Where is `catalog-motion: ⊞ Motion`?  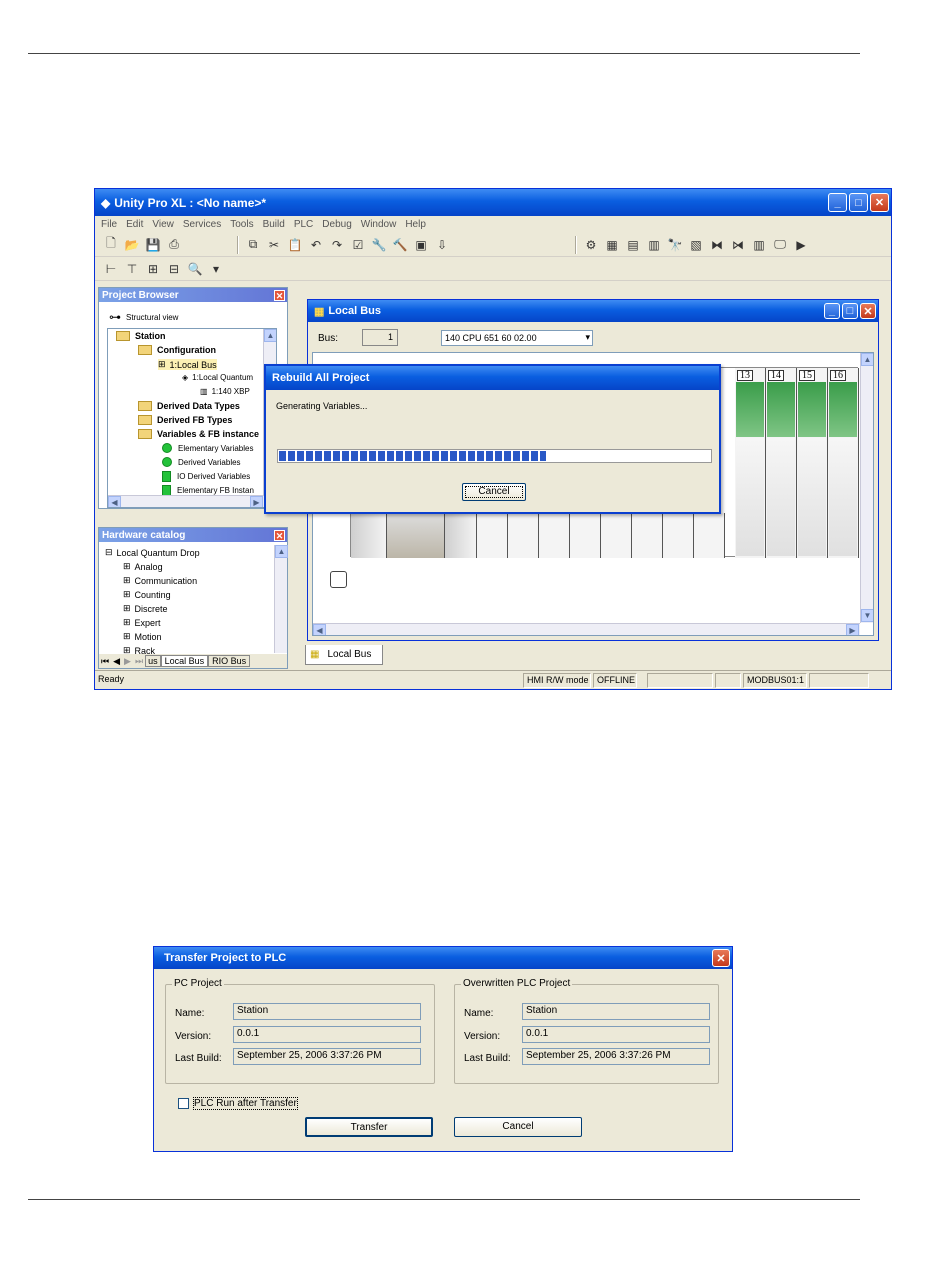
catalog-motion: ⊞ Motion is located at coordinates (142, 636).